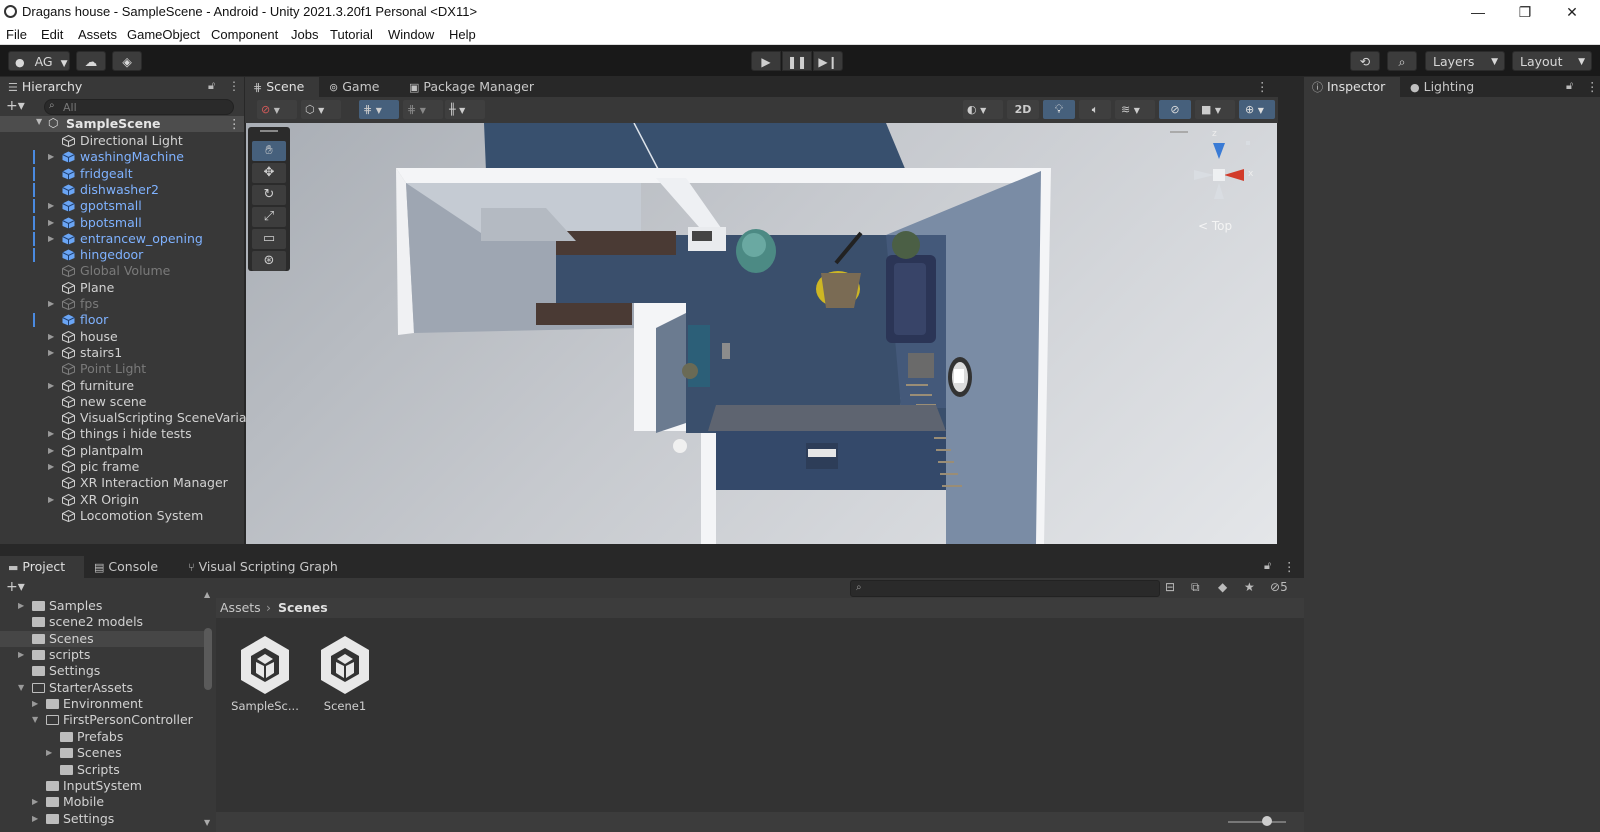 The width and height of the screenshot is (1600, 832). Describe the element at coordinates (121, 337) in the screenshot. I see `hierarchy-item: ▶ house` at that location.